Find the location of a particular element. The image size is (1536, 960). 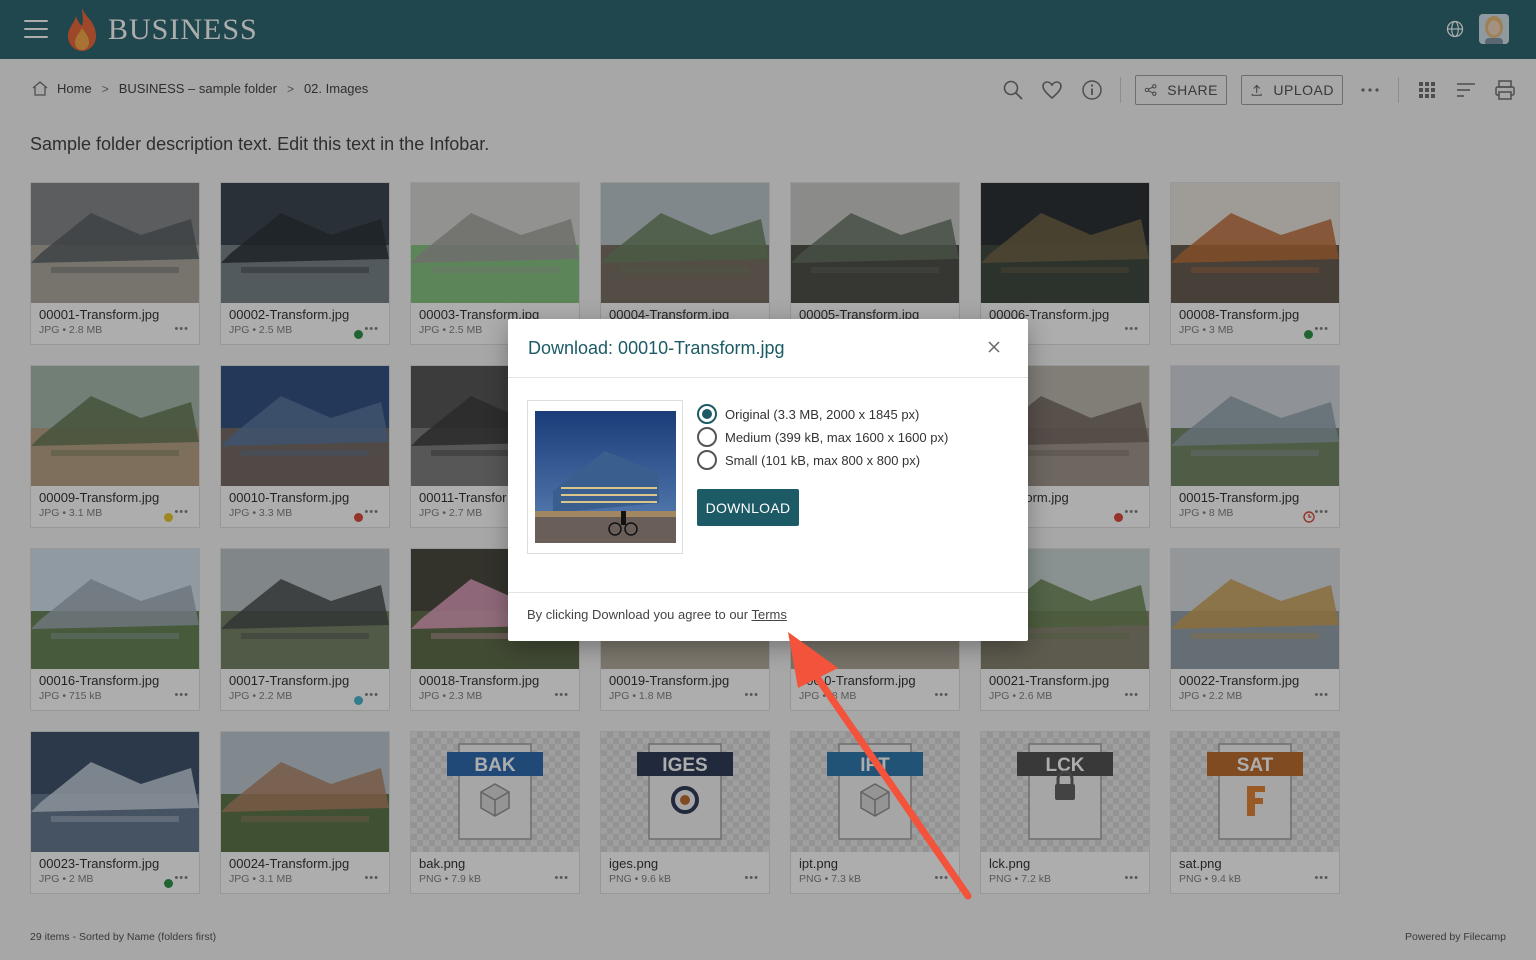

option-original: Original (3.3 MB, 2000 x 1845 px) is located at coordinates (808, 414).